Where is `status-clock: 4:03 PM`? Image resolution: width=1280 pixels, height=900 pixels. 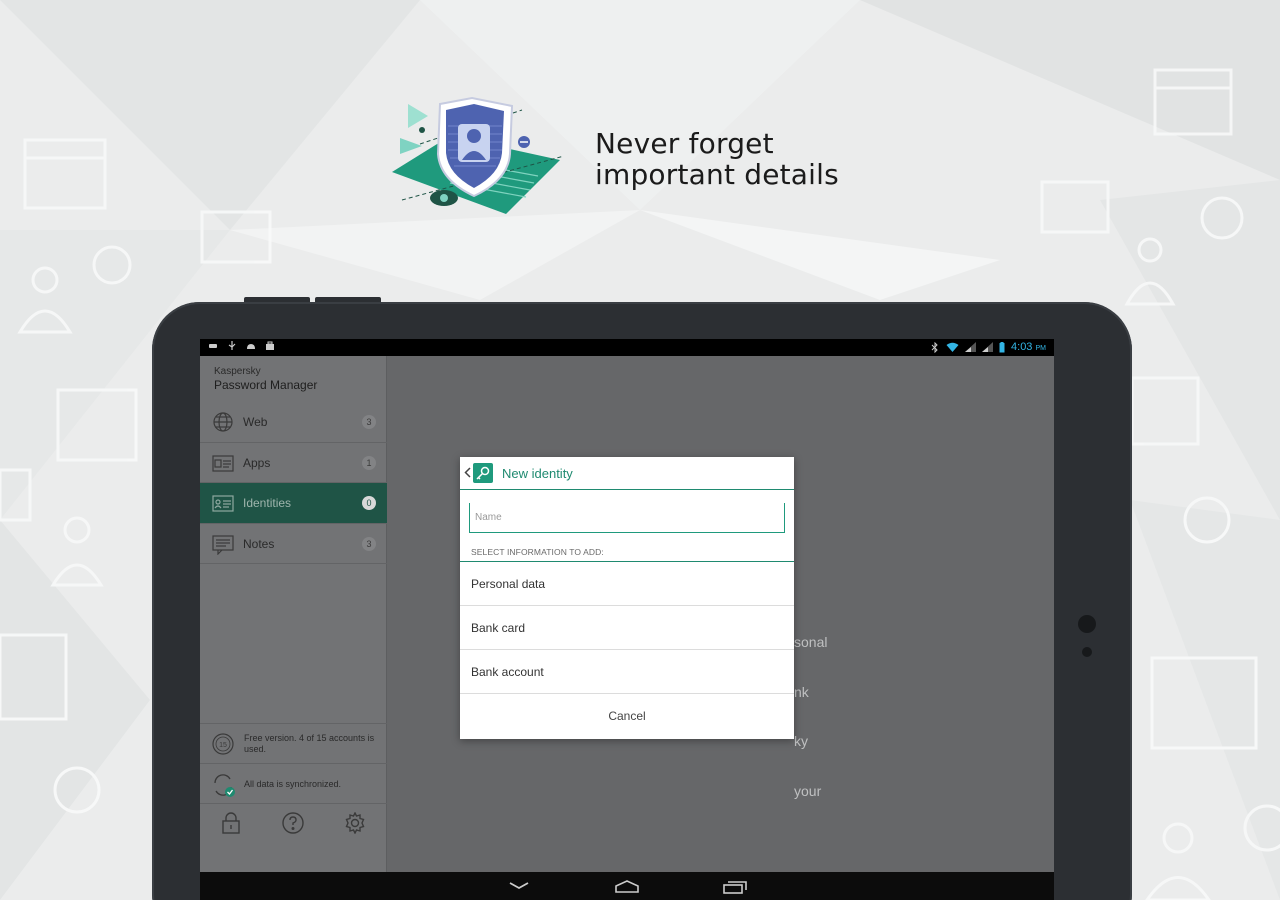 status-clock: 4:03 PM is located at coordinates (1028, 347).